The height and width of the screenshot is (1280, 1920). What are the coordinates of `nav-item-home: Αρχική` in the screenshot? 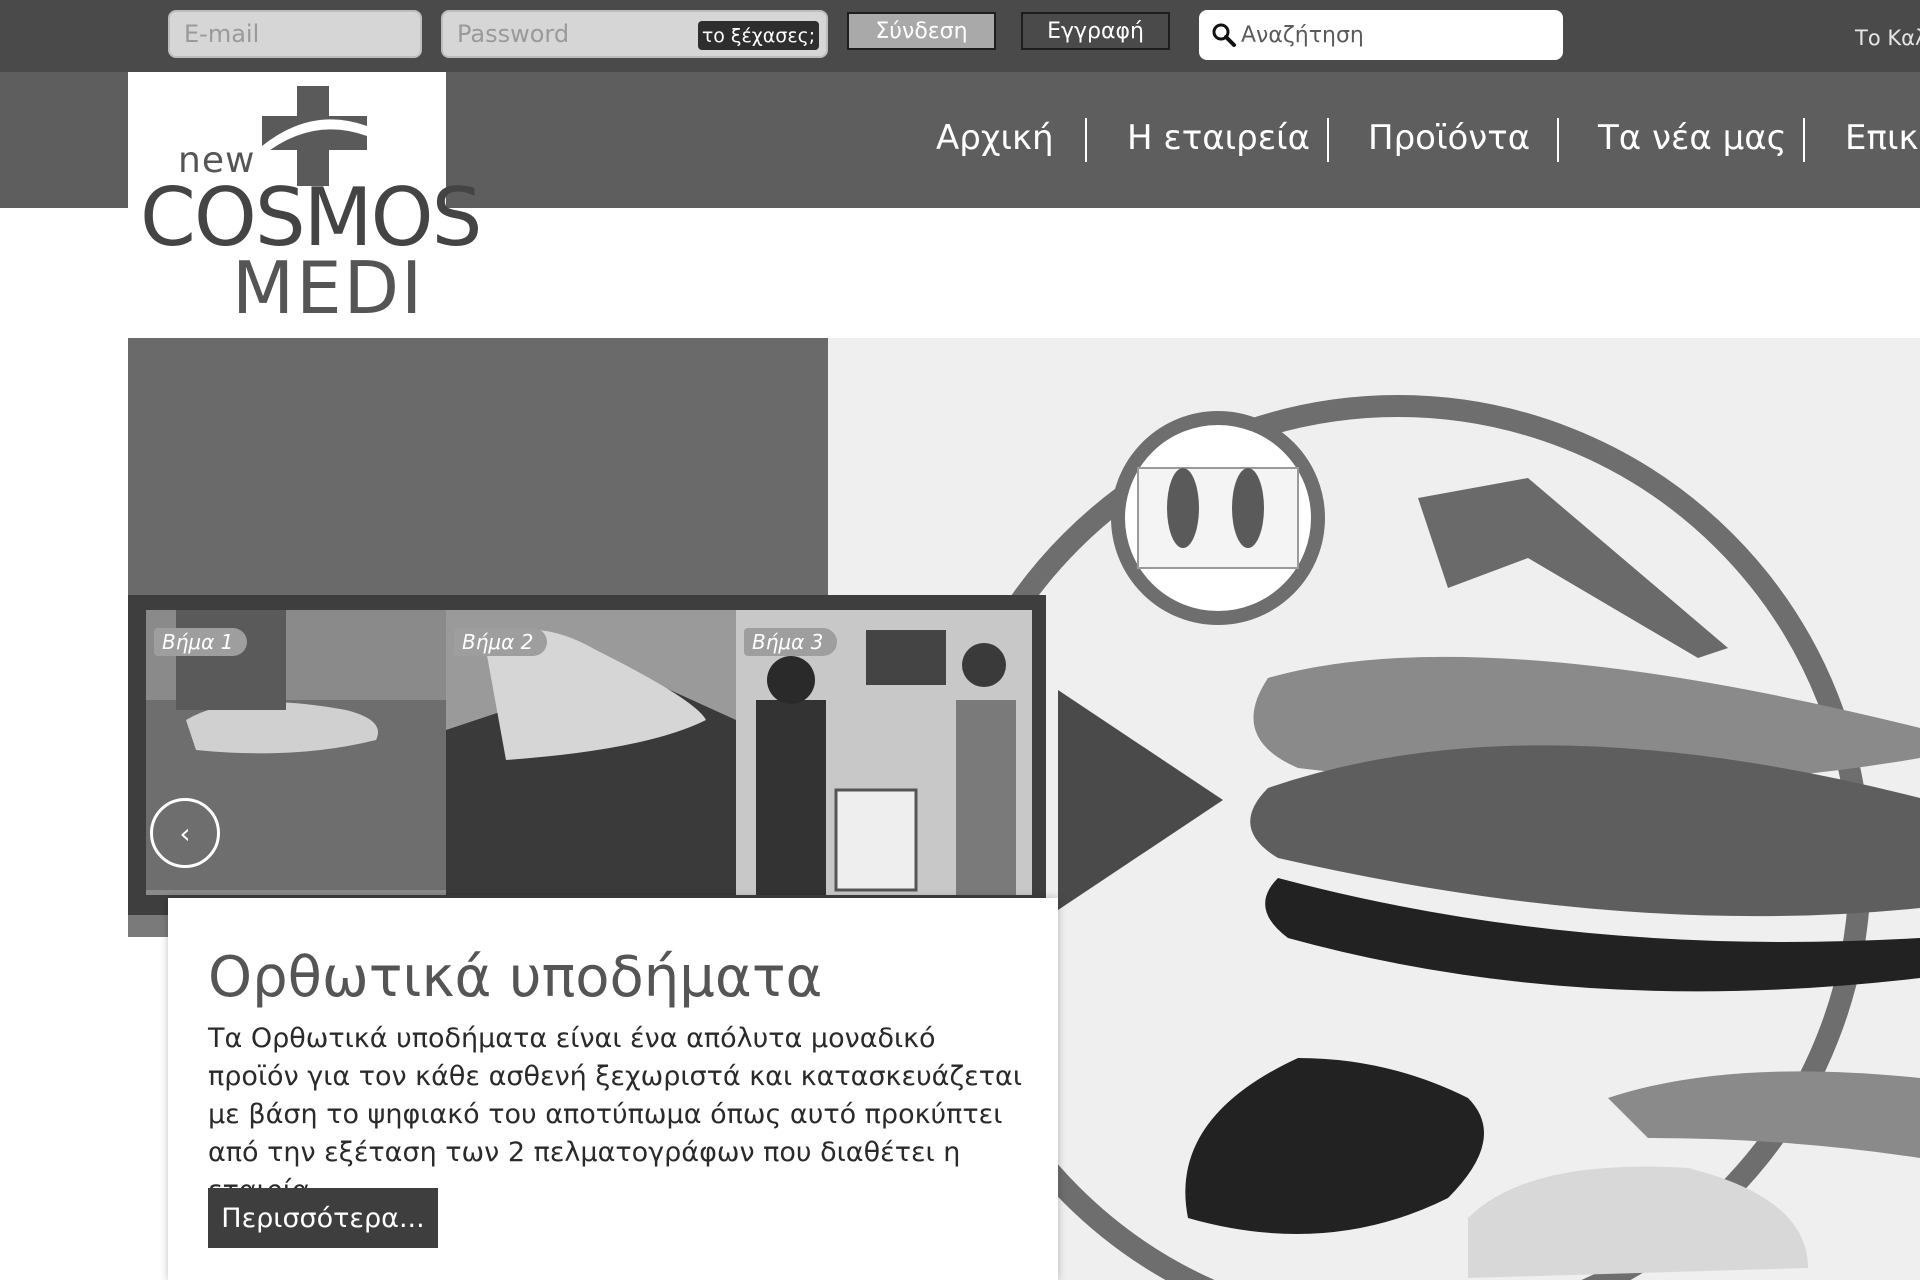 It's located at (995, 138).